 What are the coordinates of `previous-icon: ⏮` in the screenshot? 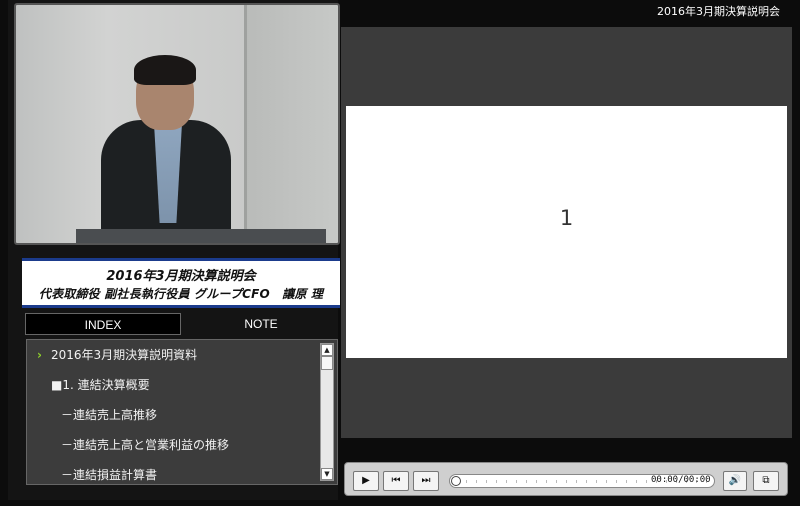 It's located at (396, 481).